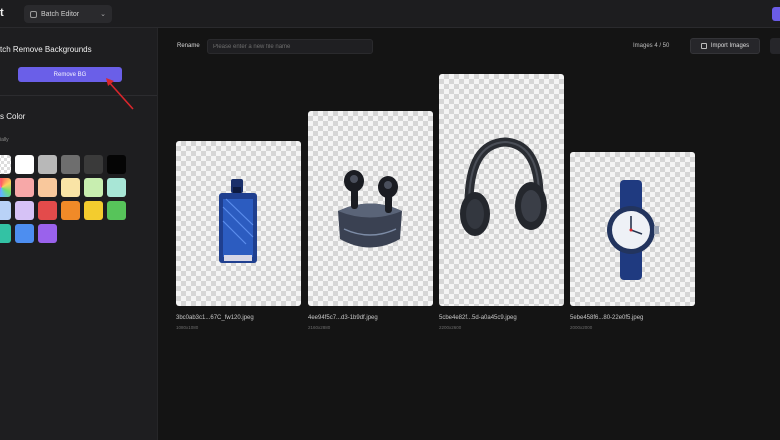 The height and width of the screenshot is (440, 780). What do you see at coordinates (450, 327) in the screenshot?
I see `image-dimensions: 2200x2600` at bounding box center [450, 327].